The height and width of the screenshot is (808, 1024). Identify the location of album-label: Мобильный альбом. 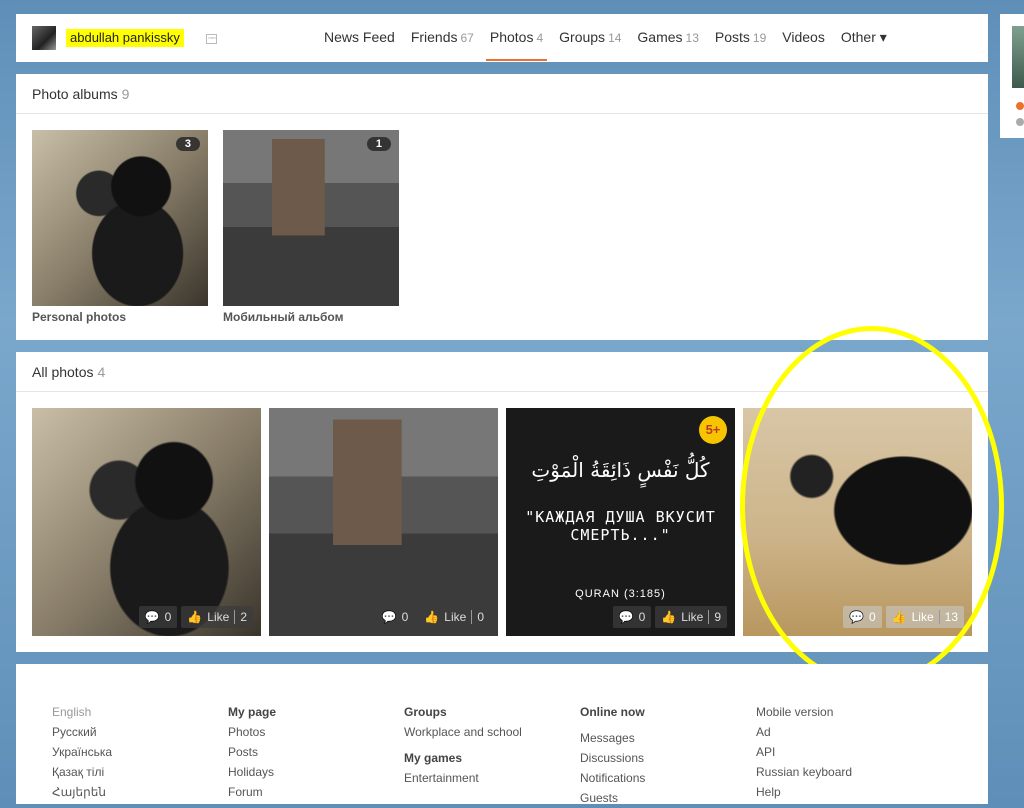
(283, 317).